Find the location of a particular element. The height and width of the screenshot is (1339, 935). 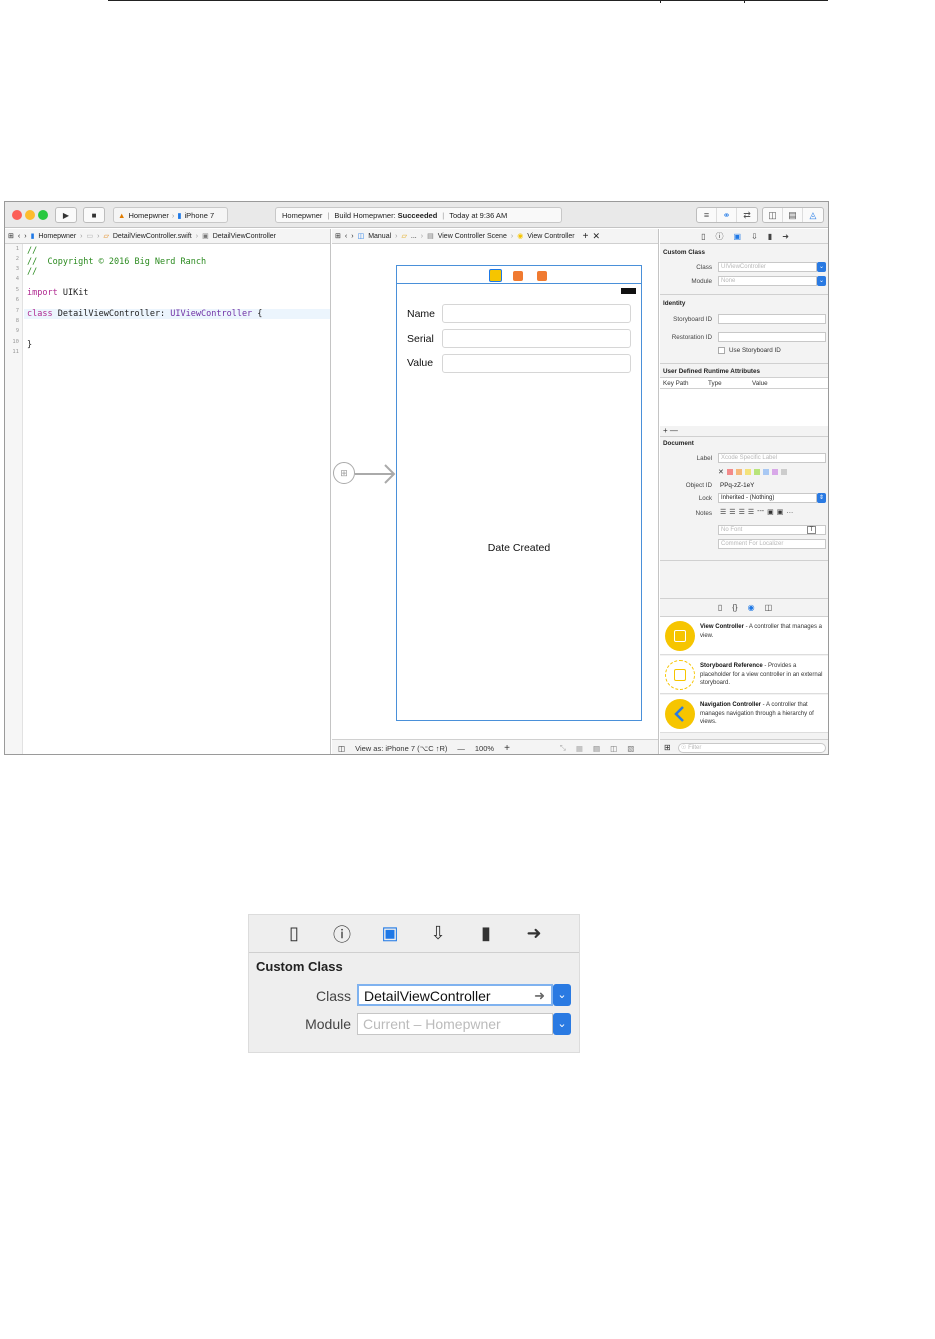

close-window-button is located at coordinates (17, 215).